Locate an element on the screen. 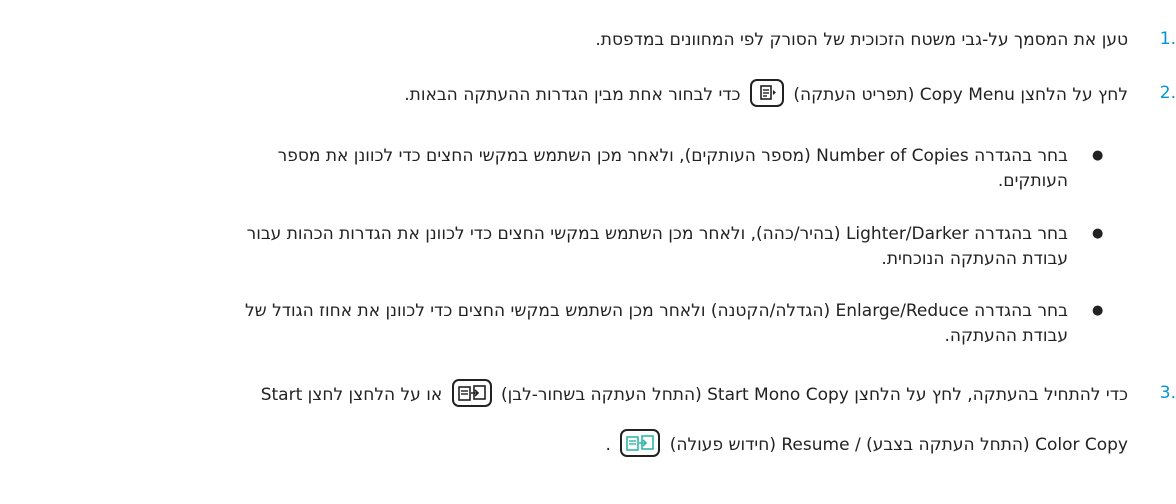 Image resolution: width=1176 pixels, height=504 pixels. step-text-after: או על הלחצן לחצן Start is located at coordinates (351, 395).